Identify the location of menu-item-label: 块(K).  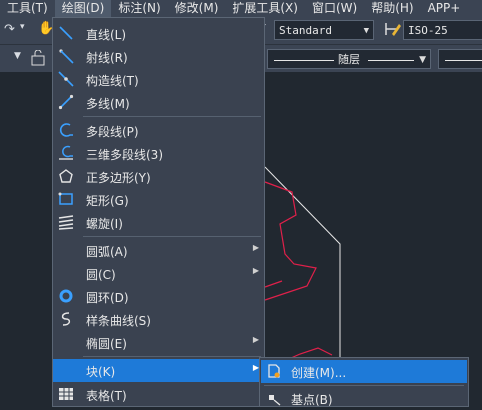
(101, 372).